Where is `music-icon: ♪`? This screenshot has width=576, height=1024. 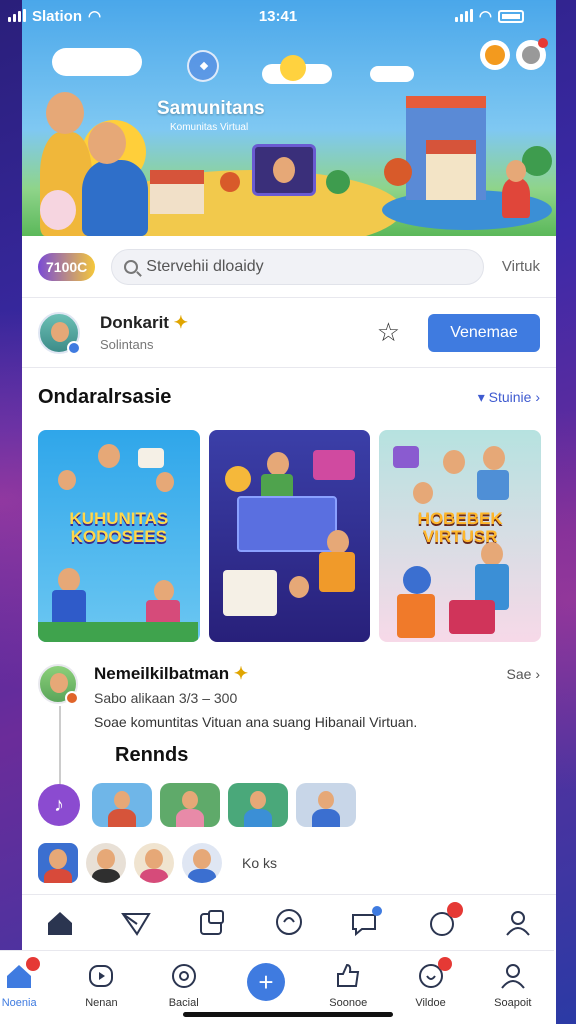 music-icon: ♪ is located at coordinates (59, 805).